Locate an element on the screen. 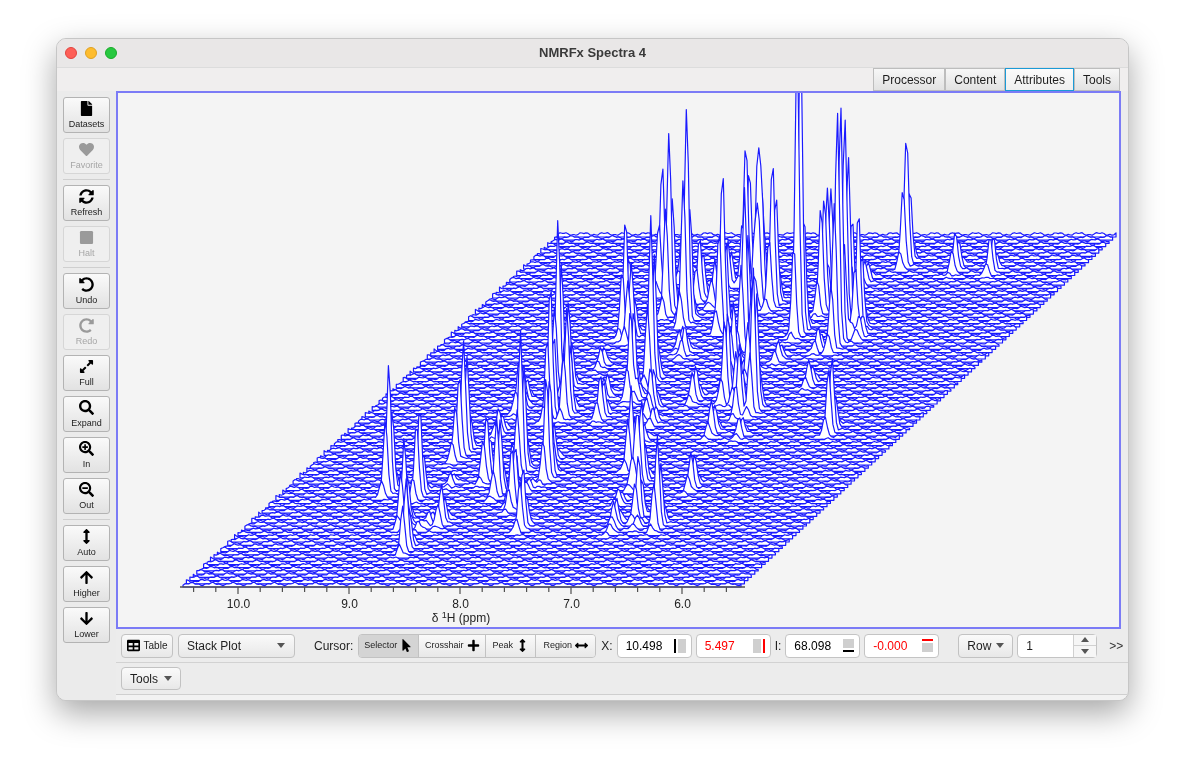 The height and width of the screenshot is (776, 1185). axis-tick-label: 10.0 is located at coordinates (238, 604).